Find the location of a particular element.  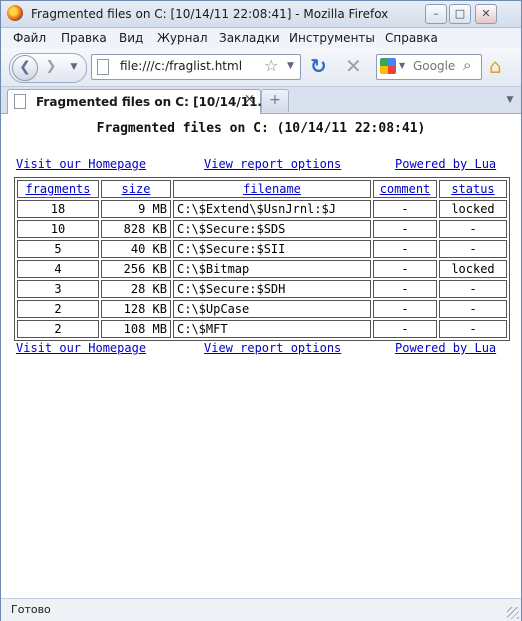

menu-edit: Правка is located at coordinates (84, 38).